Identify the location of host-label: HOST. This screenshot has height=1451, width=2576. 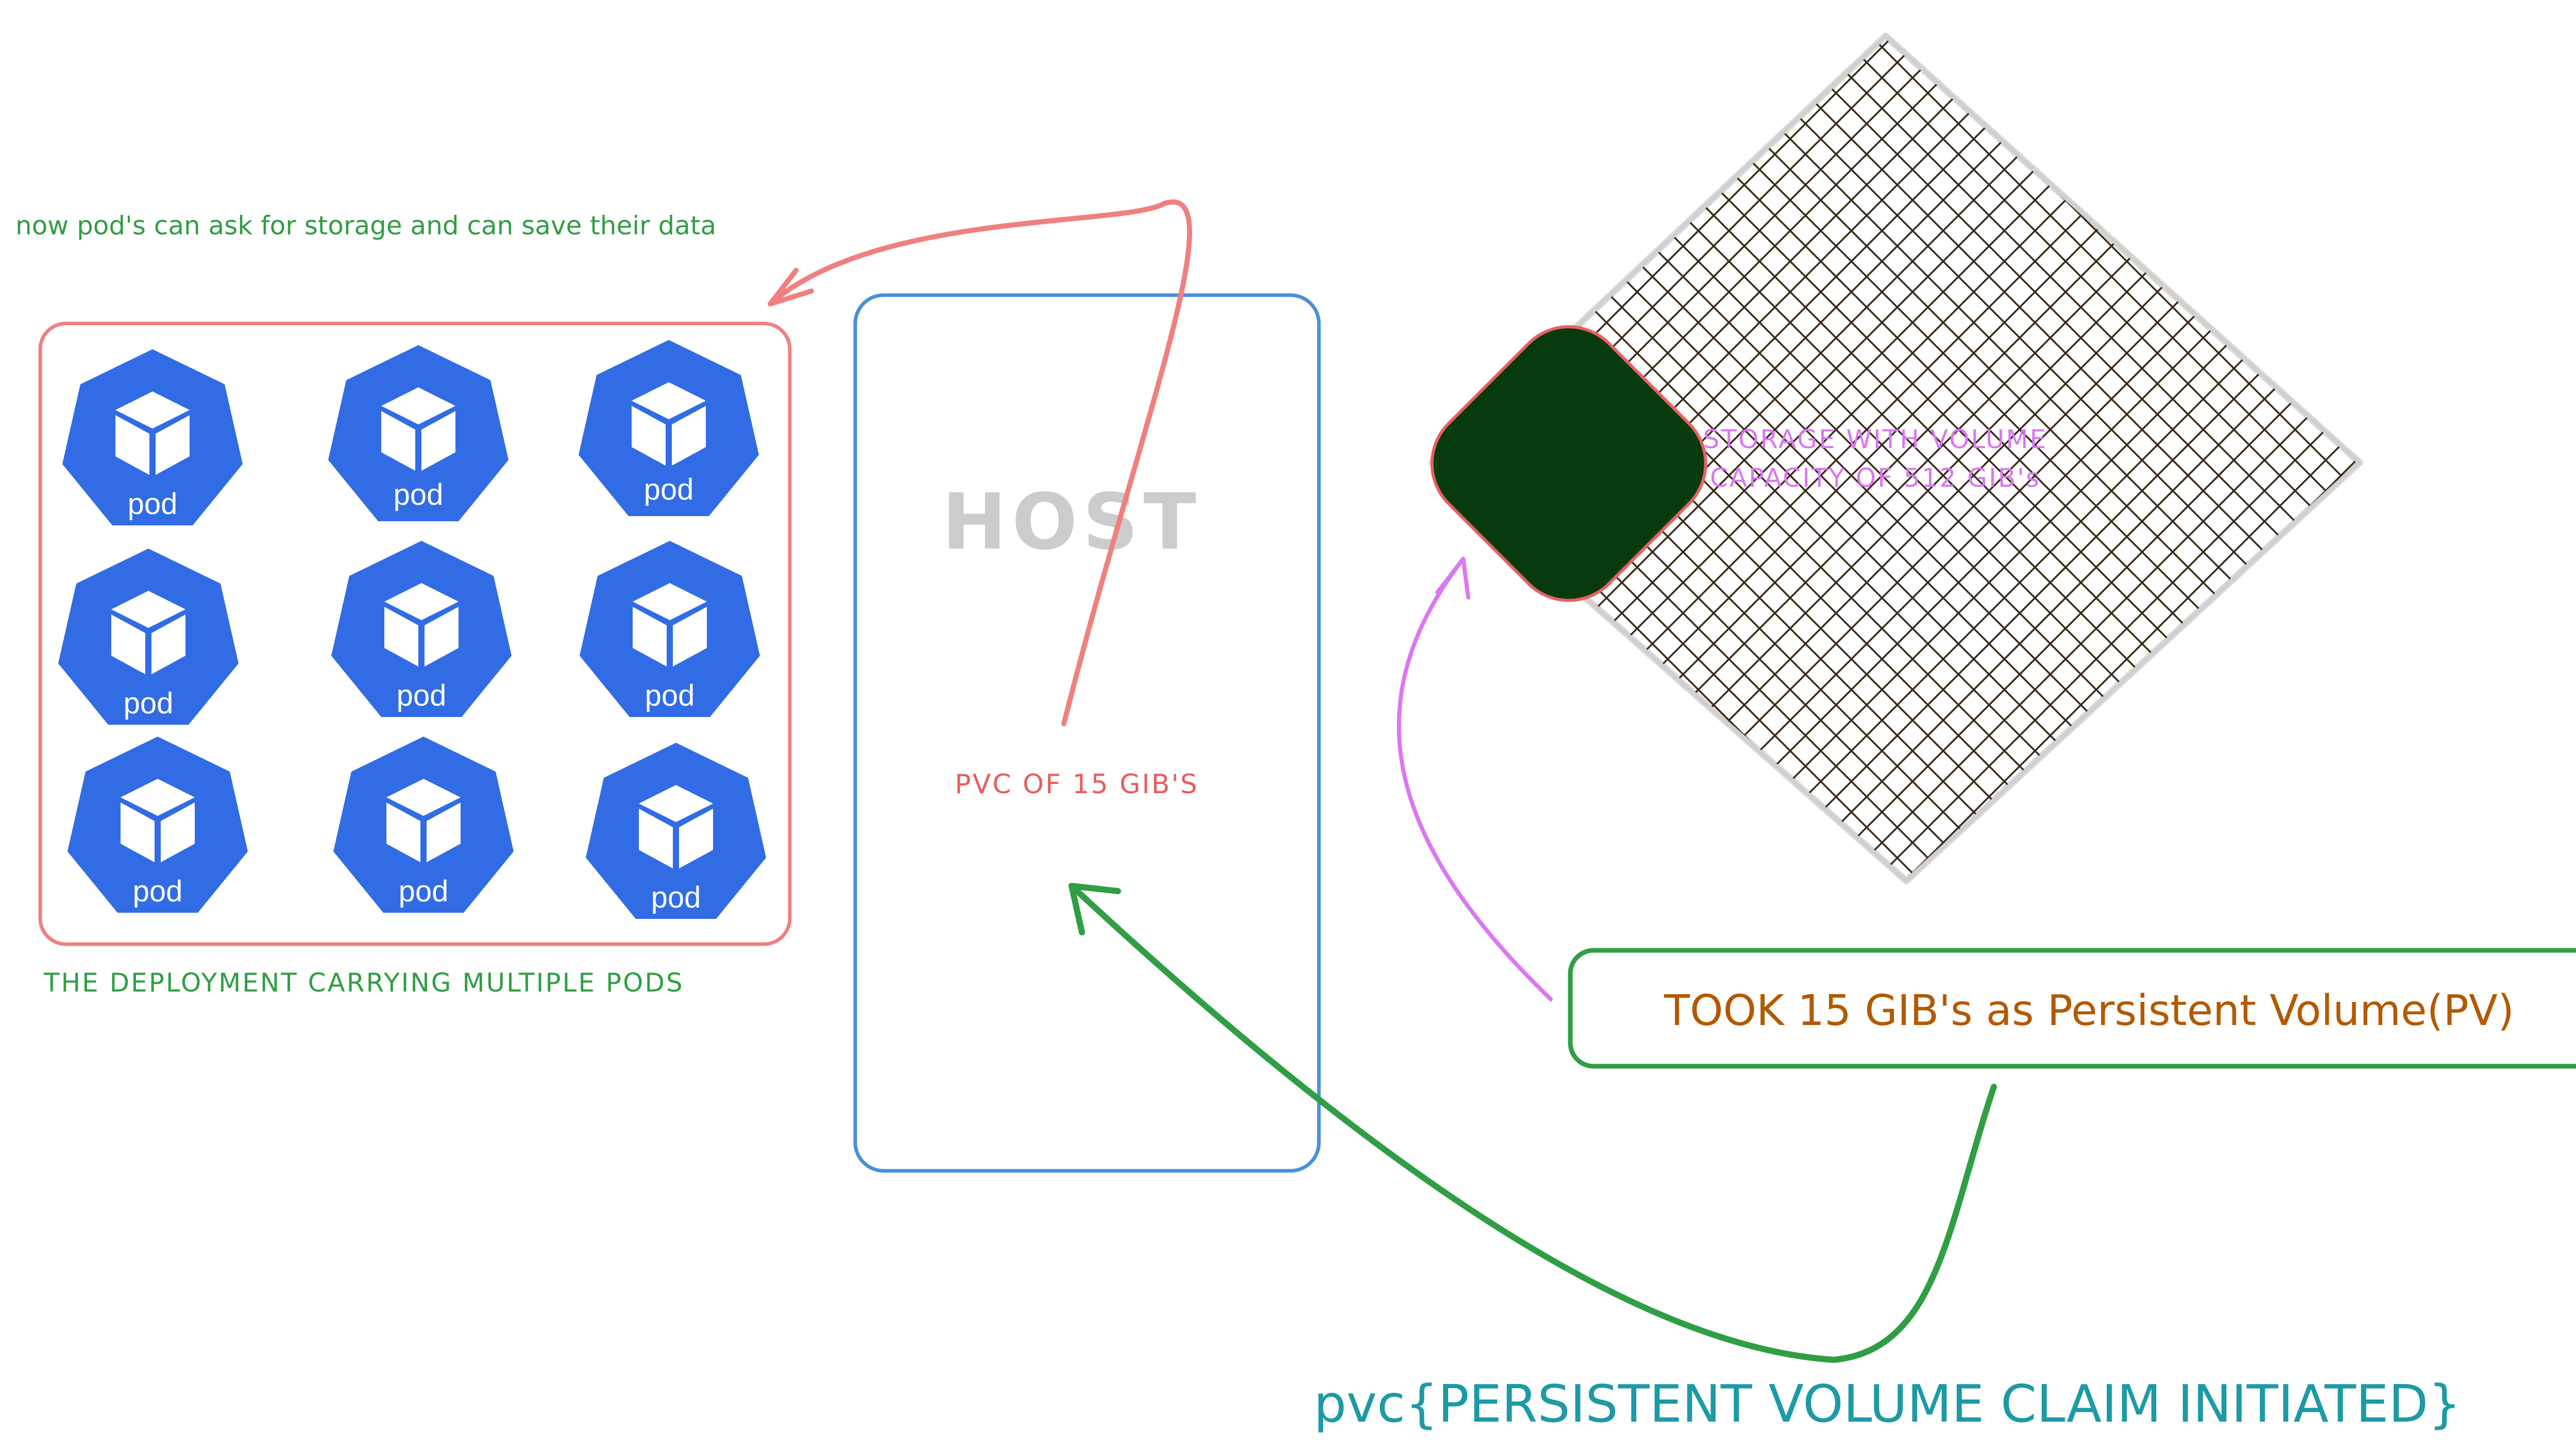
(1071, 522).